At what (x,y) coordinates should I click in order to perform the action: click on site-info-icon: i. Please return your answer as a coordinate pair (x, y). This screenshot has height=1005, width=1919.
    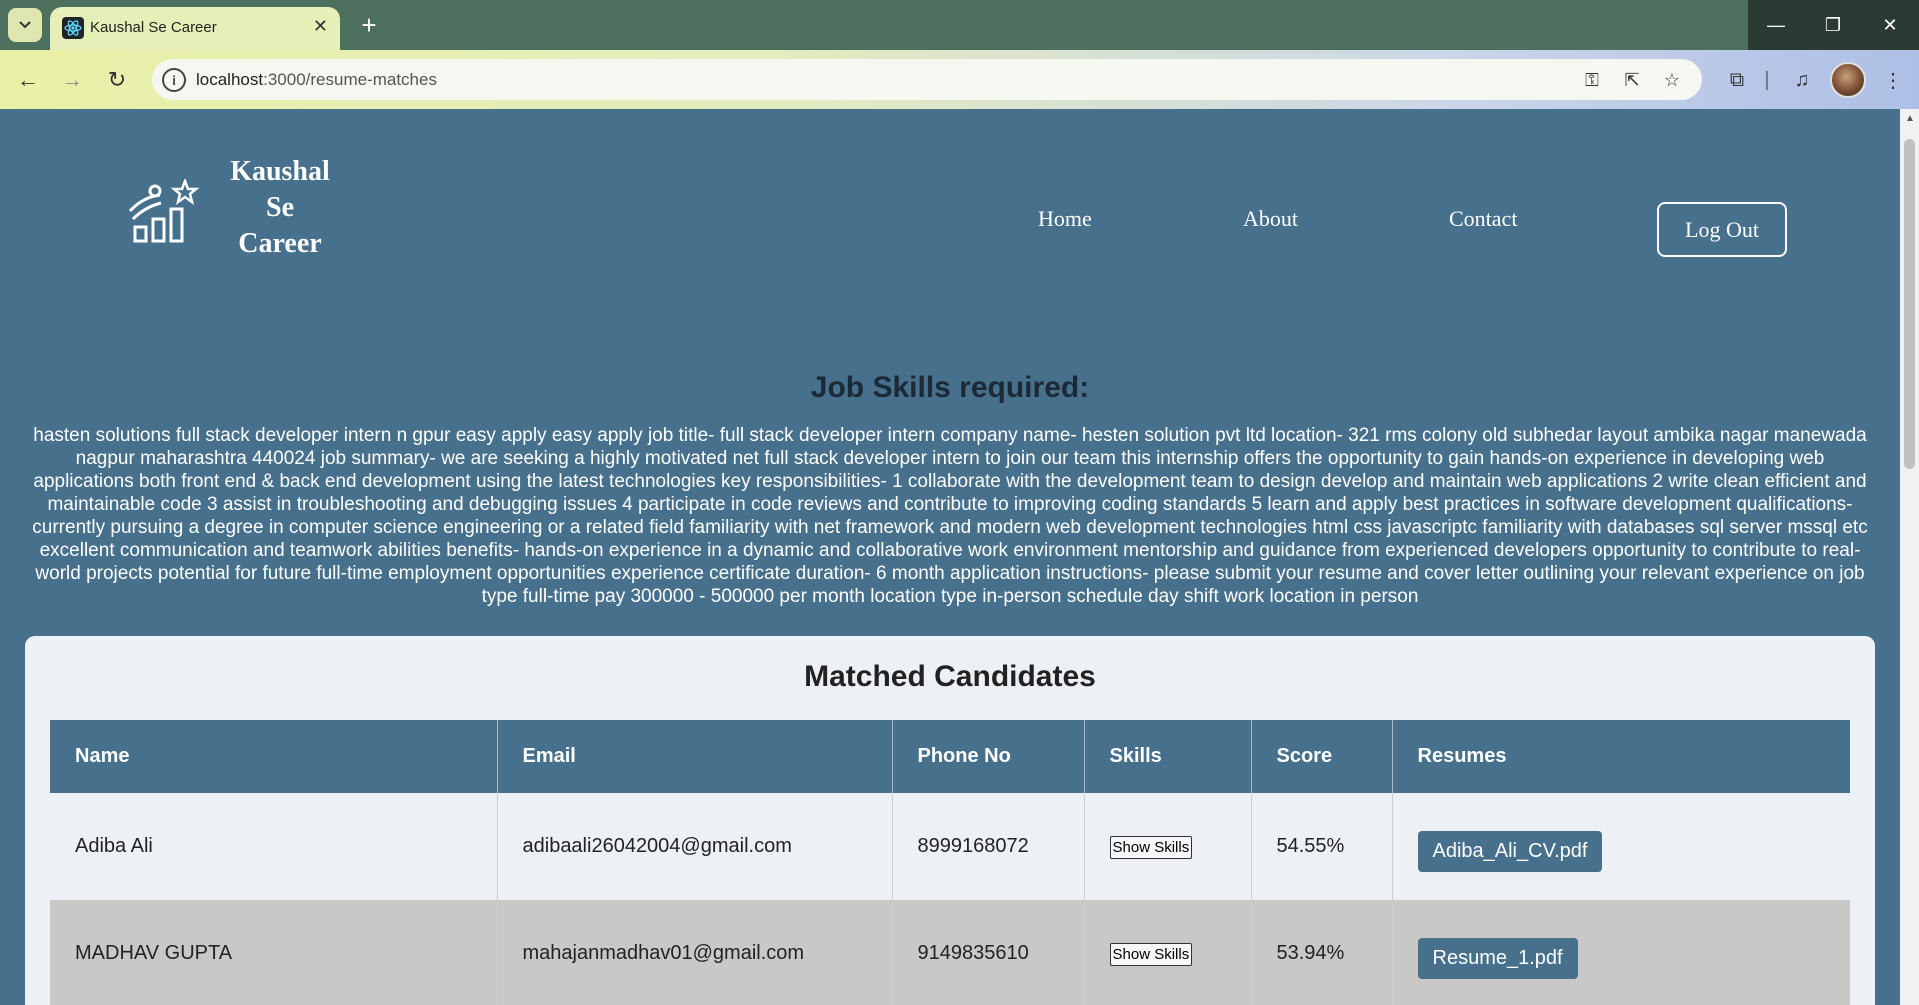
    Looking at the image, I should click on (174, 80).